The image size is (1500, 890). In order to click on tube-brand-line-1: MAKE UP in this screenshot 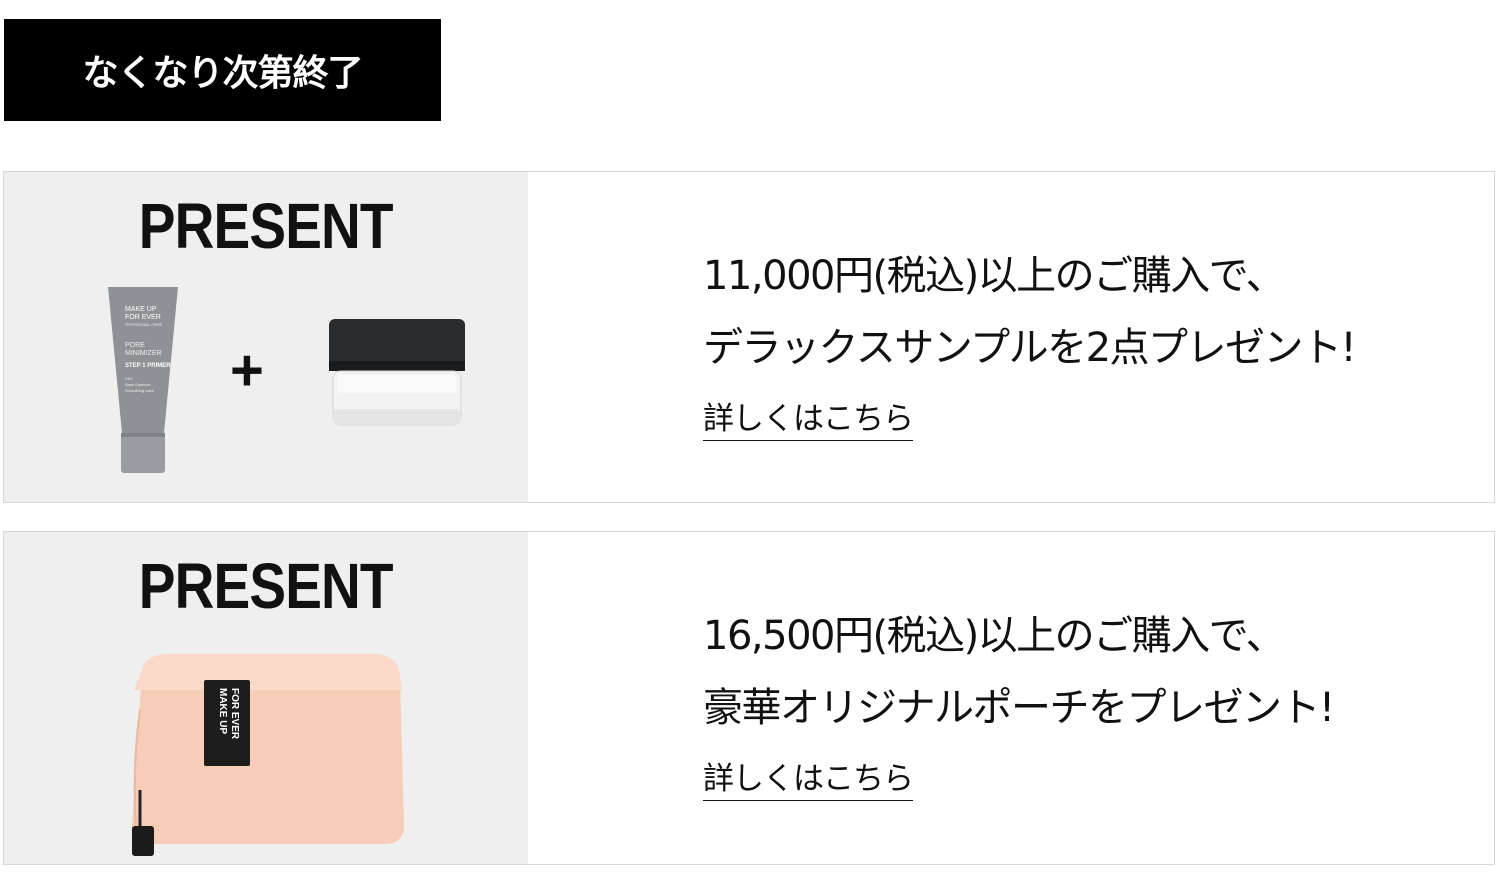, I will do `click(141, 309)`.